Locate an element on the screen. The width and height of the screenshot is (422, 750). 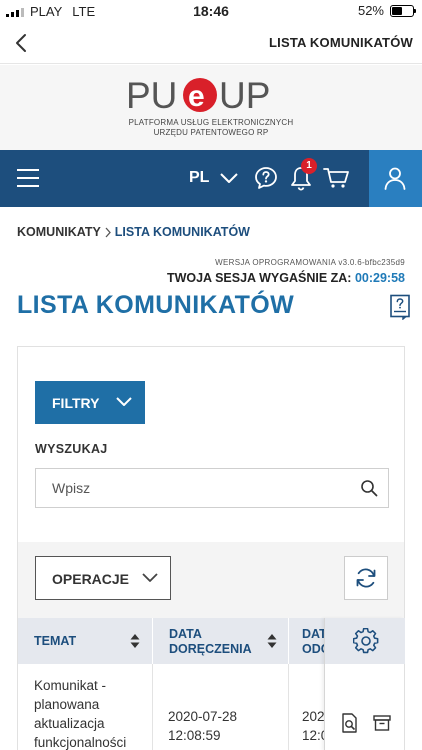
svg-text: UP is located at coordinates (244, 95).